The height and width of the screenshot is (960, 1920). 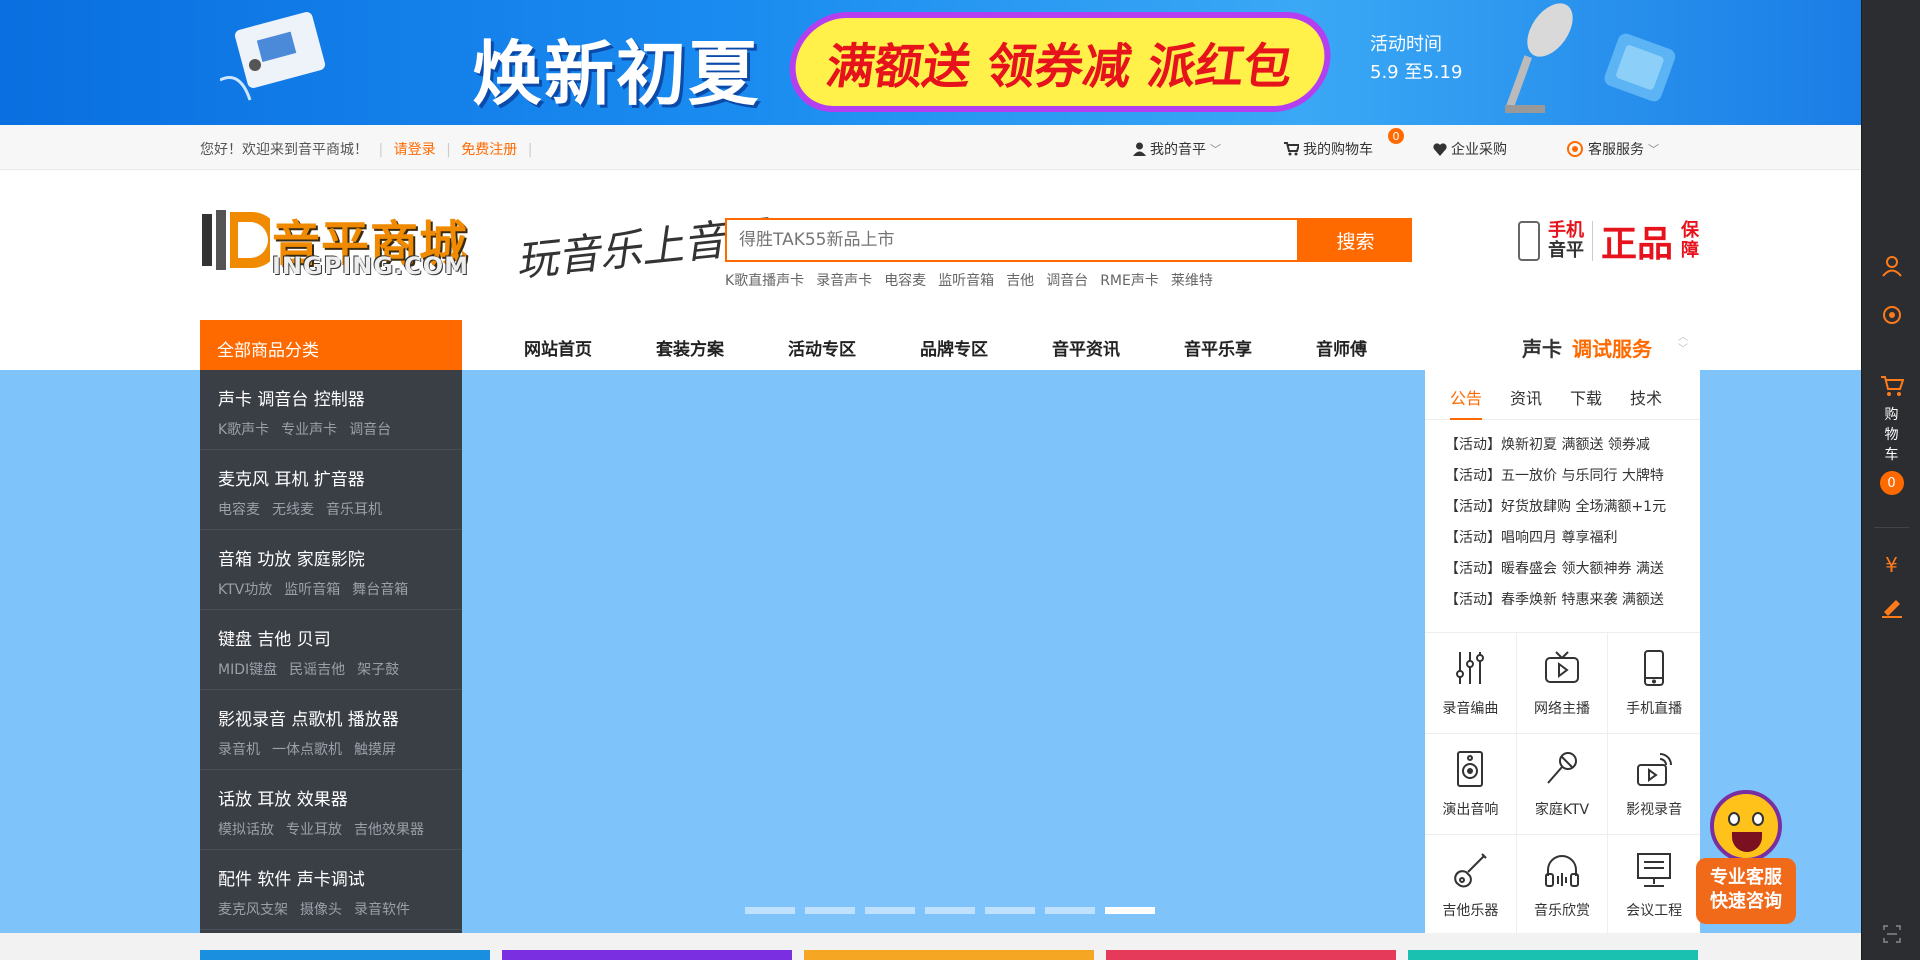 I want to click on category-item: 配件 软件 声卡调试 麦克风支架 摄像头 录音软件, so click(x=331, y=890).